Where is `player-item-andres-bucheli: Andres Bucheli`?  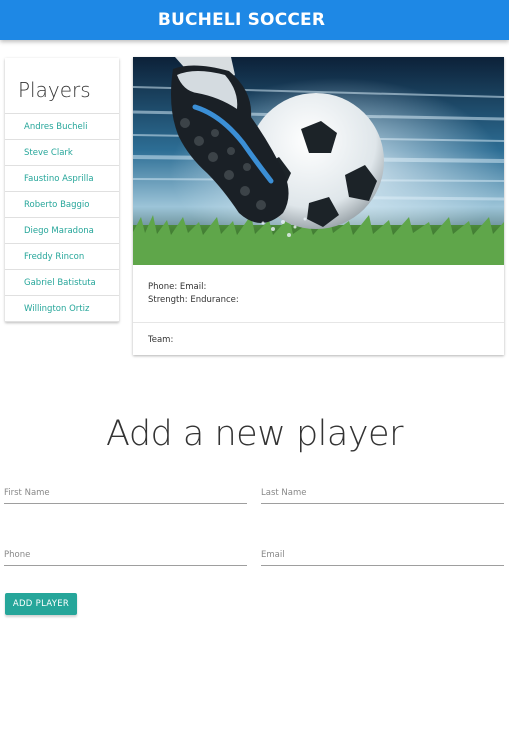 player-item-andres-bucheli: Andres Bucheli is located at coordinates (62, 127).